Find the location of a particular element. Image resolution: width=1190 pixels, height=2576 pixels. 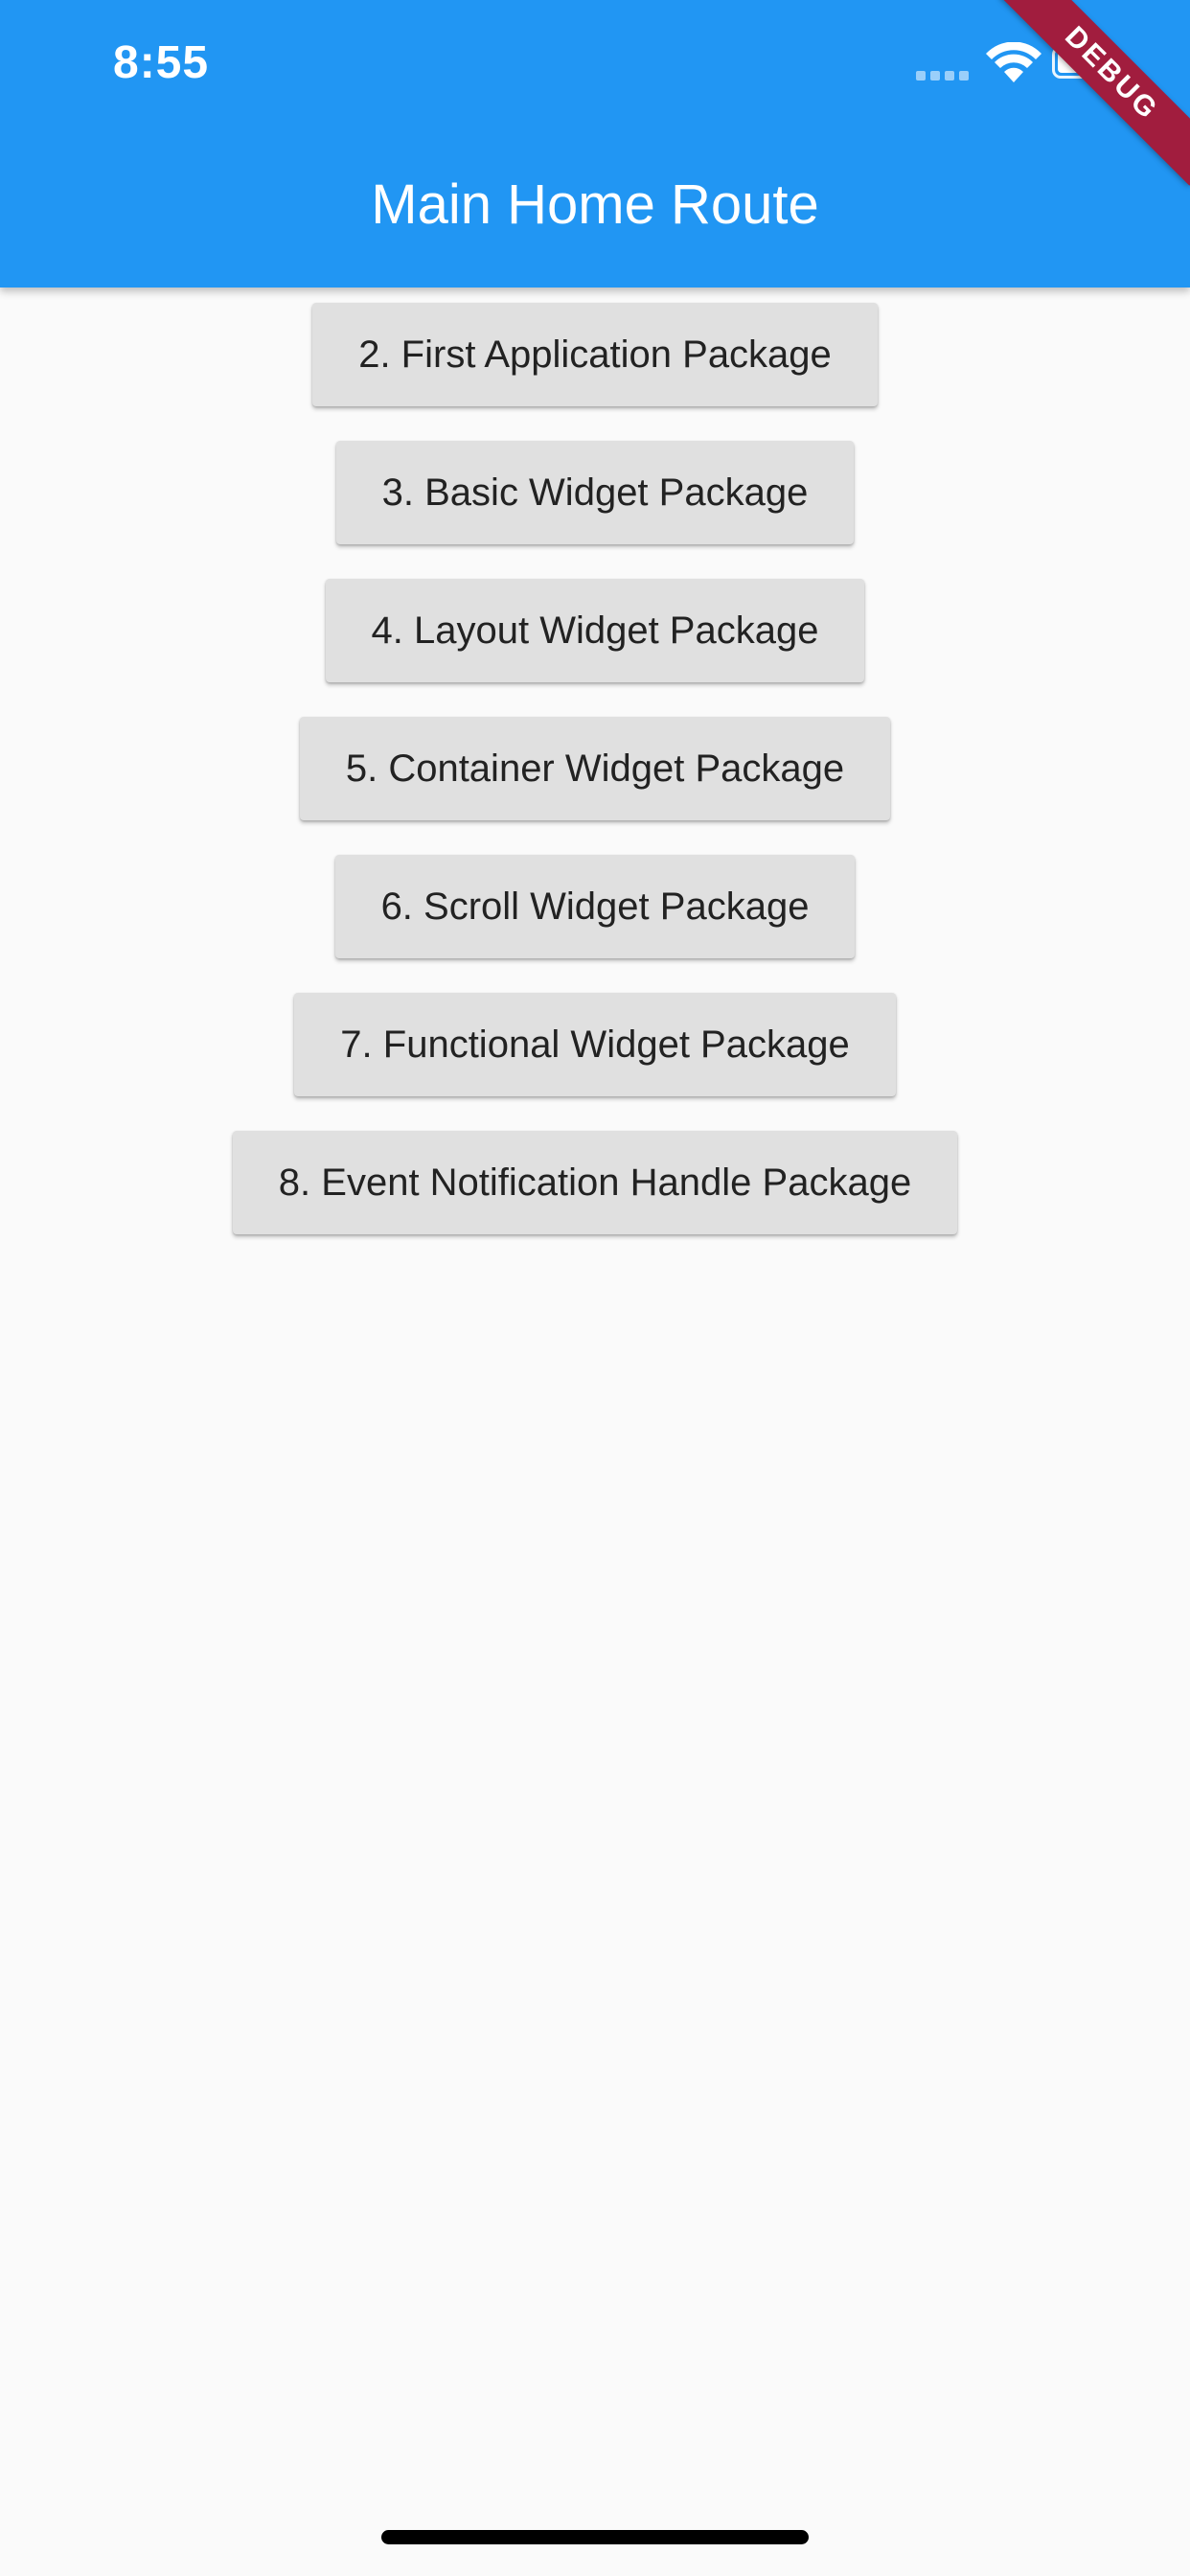

basic-widget-package-button: 3. Basic Widget Package is located at coordinates (595, 492).